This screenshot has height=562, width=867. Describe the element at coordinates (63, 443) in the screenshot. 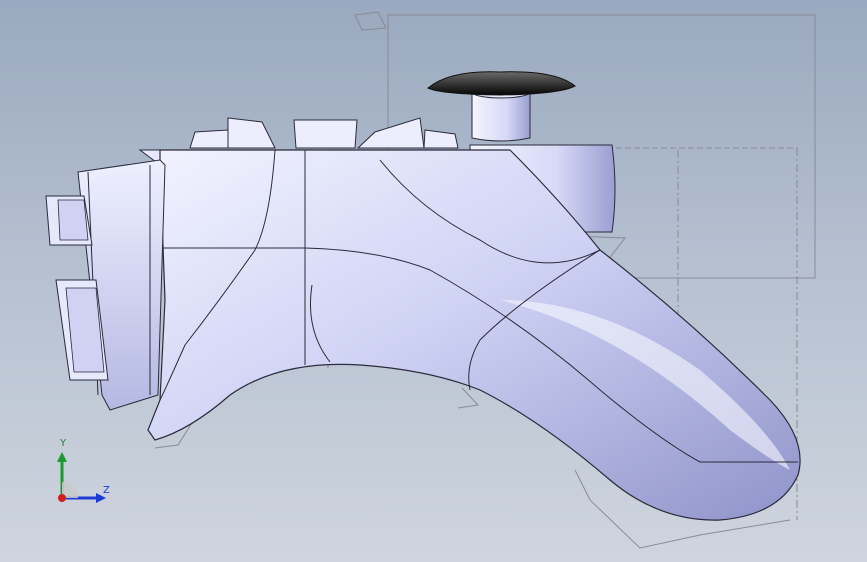

I see `y-axis-label: Y` at that location.